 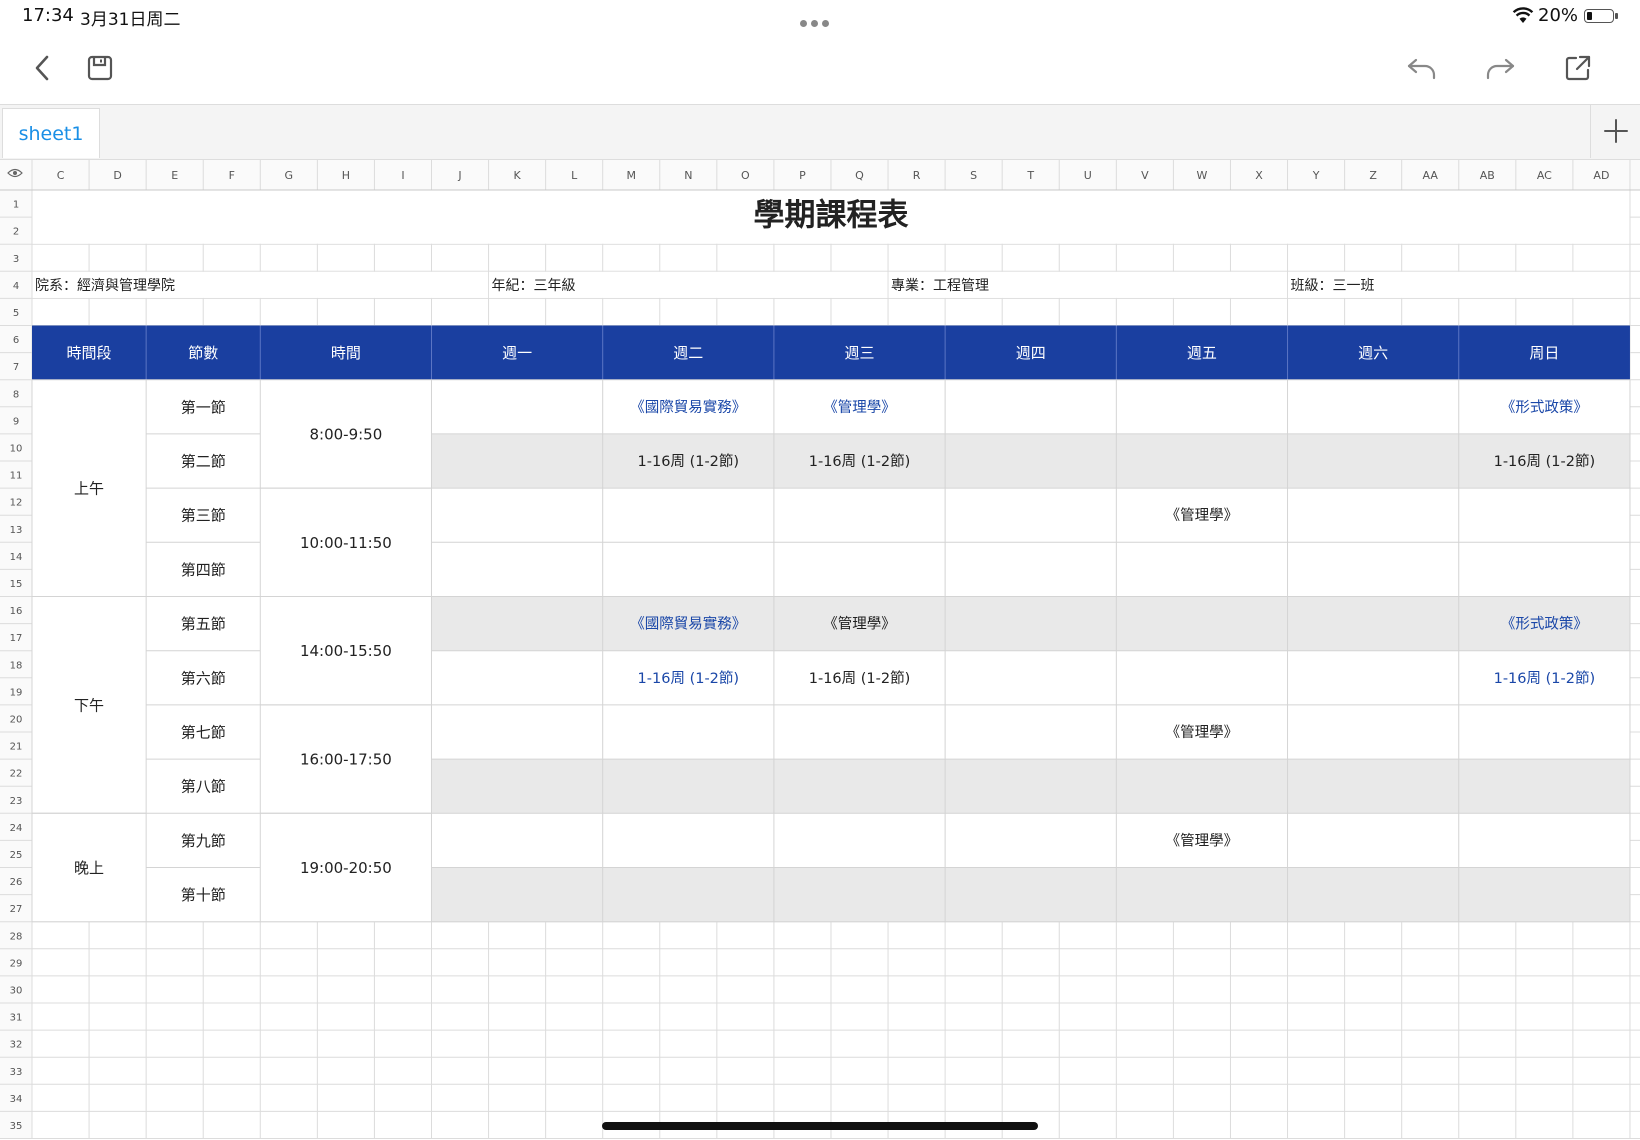 What do you see at coordinates (1422, 68) in the screenshot?
I see `undo-icon` at bounding box center [1422, 68].